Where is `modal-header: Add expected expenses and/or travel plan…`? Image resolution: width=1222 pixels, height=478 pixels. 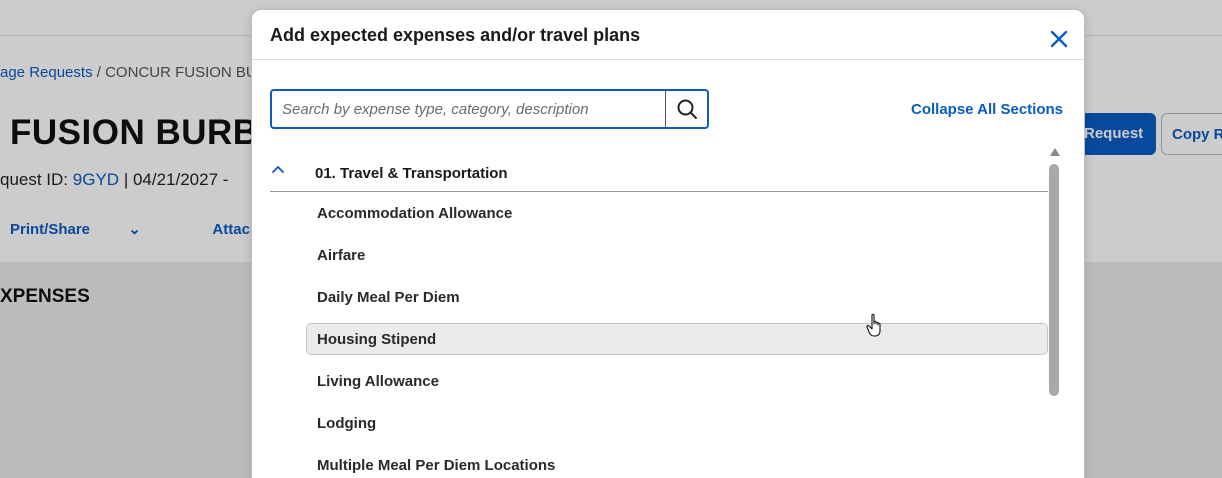 modal-header: Add expected expenses and/or travel plan… is located at coordinates (668, 35).